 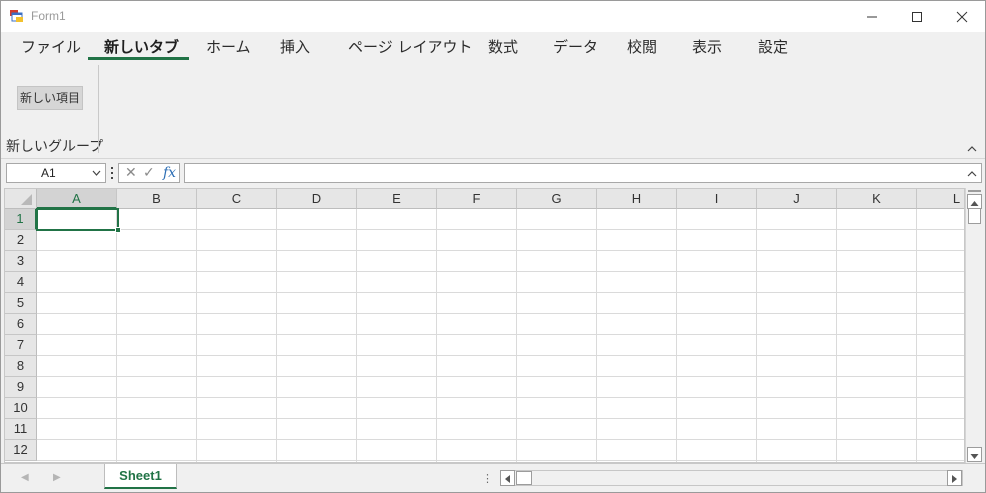 I want to click on prev-sheet-icon: ◀, so click(x=25, y=477).